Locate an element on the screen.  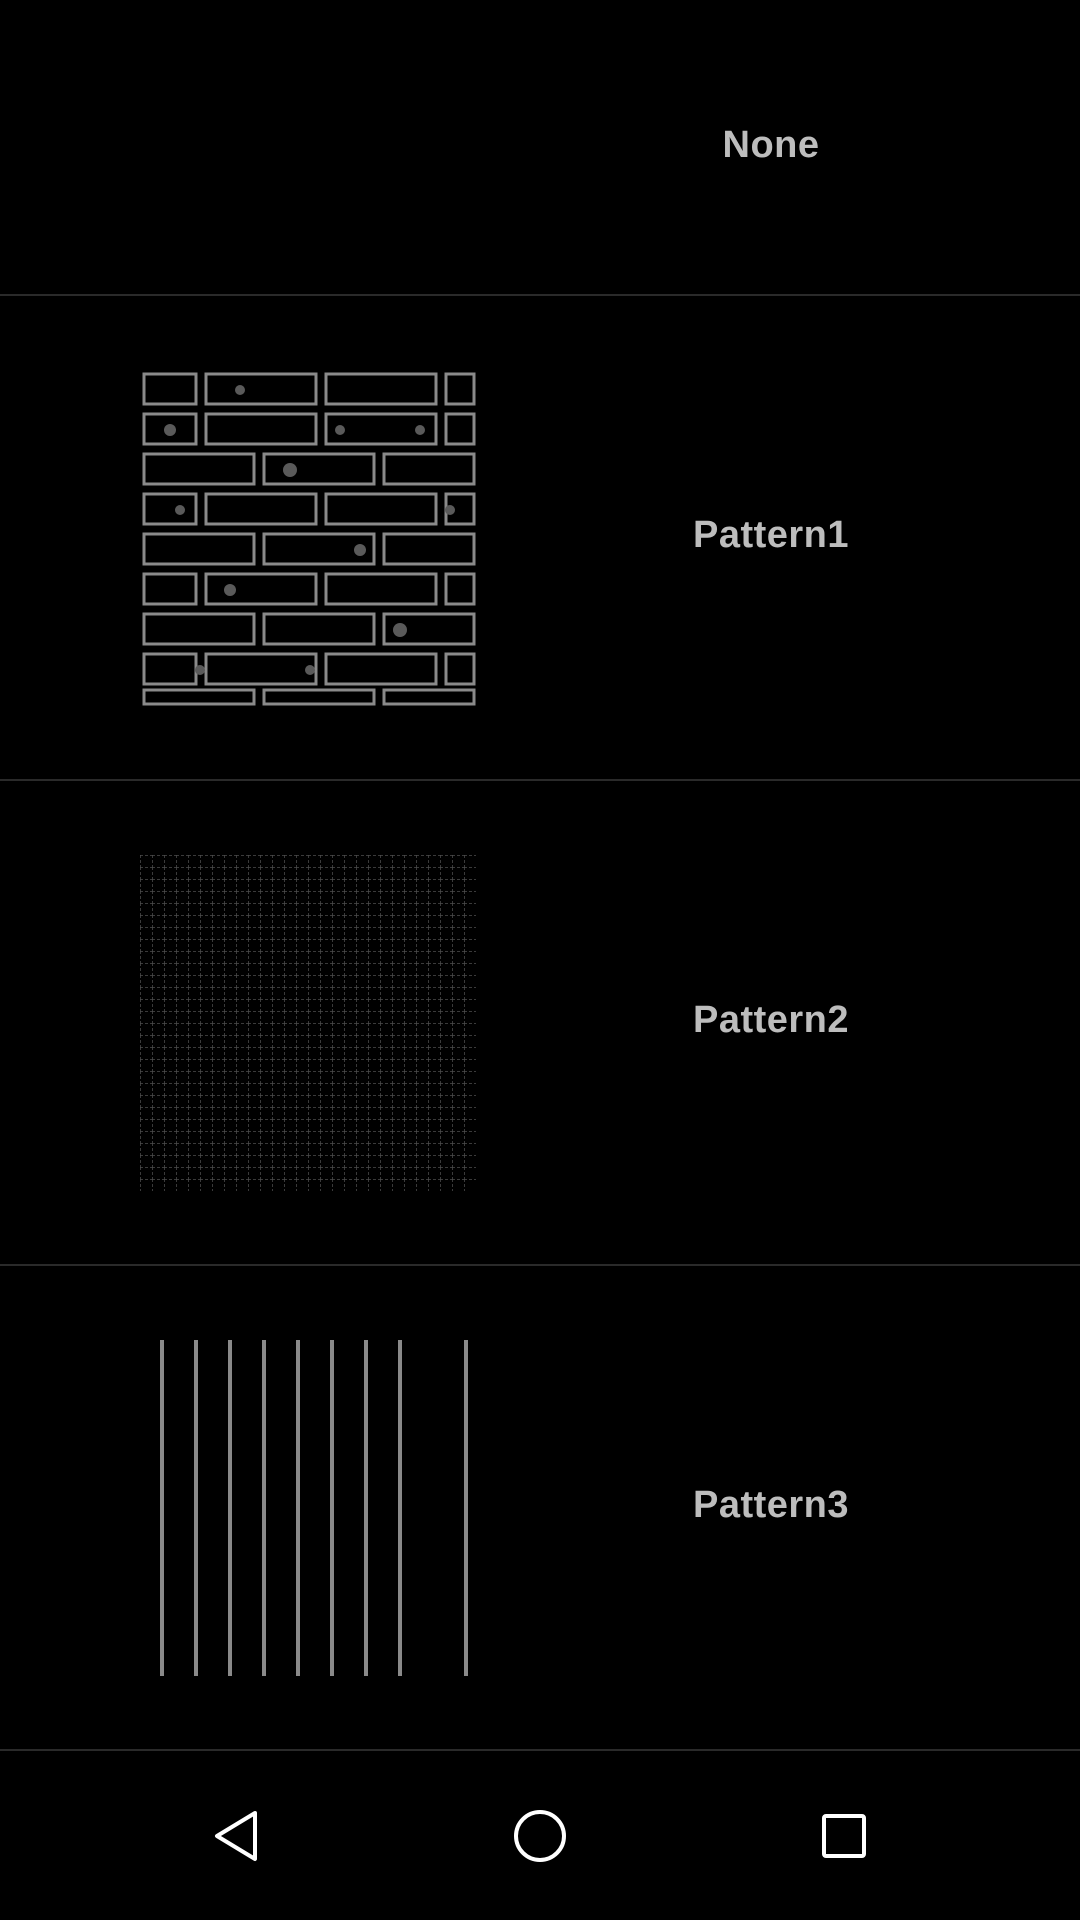
home-button is located at coordinates (540, 1836).